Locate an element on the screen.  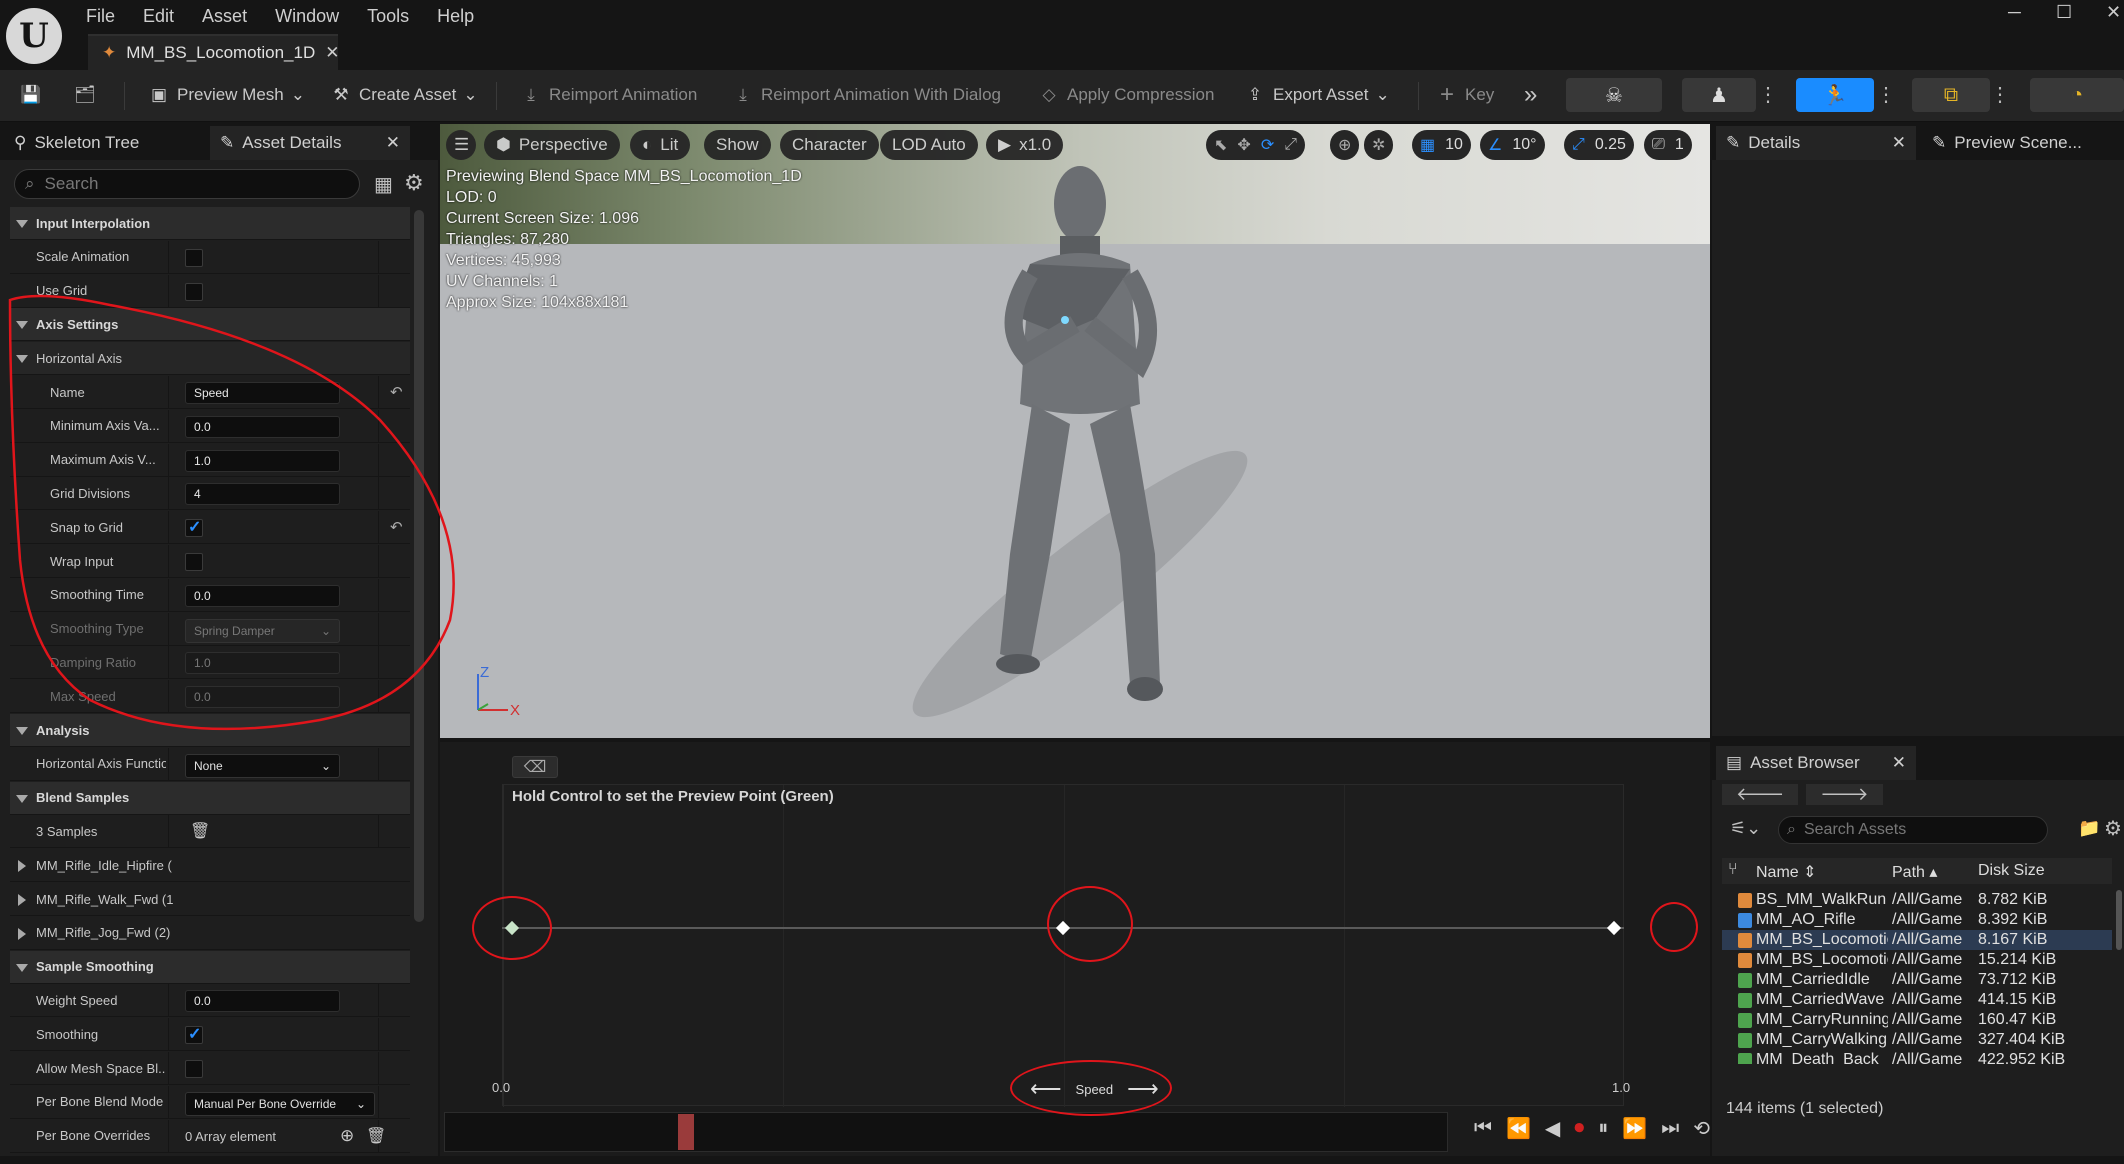
grid-snap-button: ▦ 10 is located at coordinates (1441, 145).